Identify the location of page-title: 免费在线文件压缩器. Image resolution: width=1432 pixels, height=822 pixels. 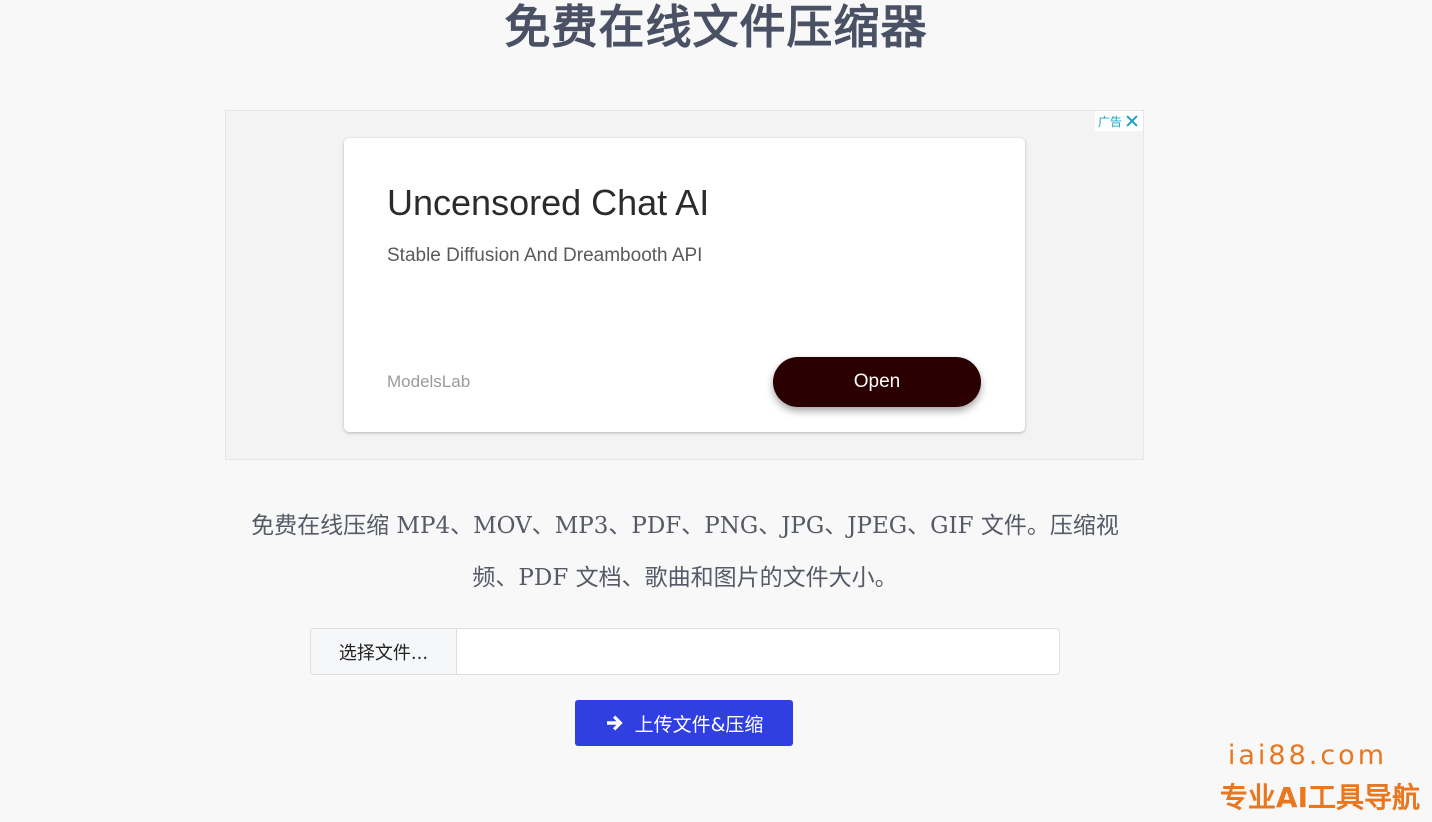
(716, 27).